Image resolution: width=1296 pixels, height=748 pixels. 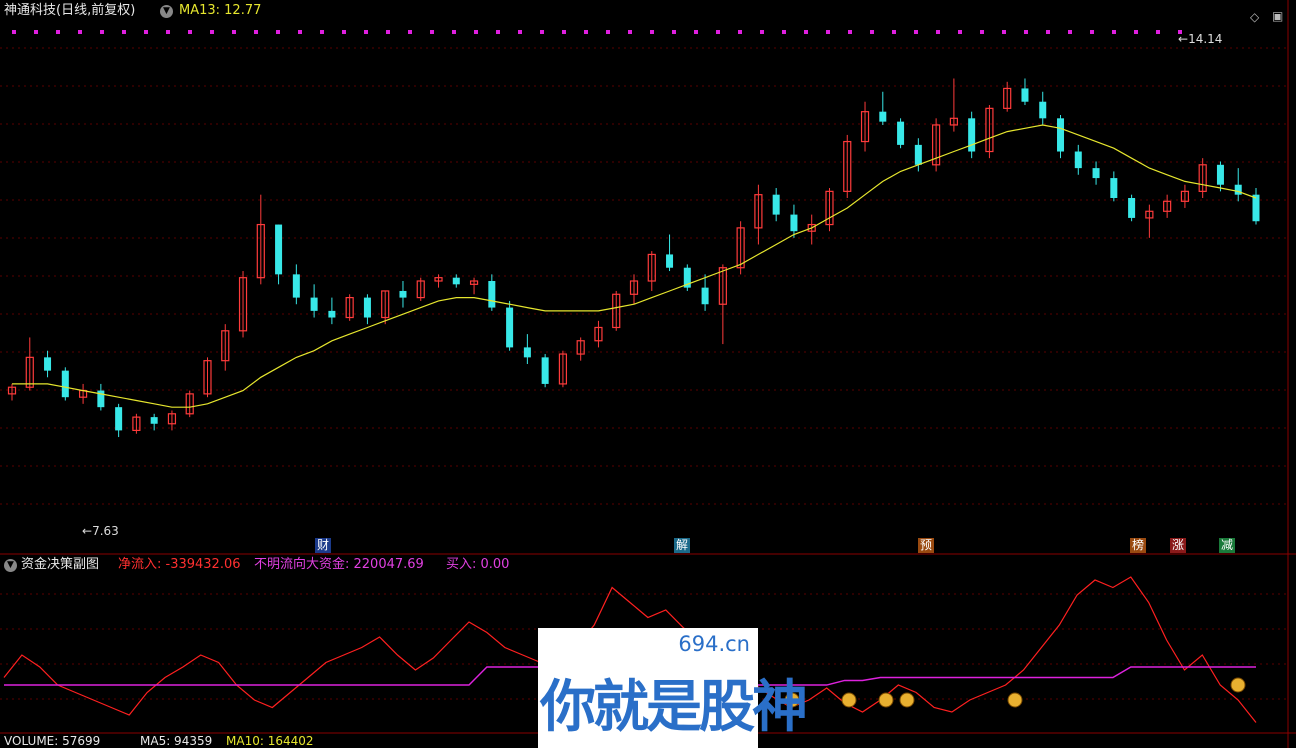 What do you see at coordinates (166, 11) in the screenshot?
I see `chart-options-icon: ▼` at bounding box center [166, 11].